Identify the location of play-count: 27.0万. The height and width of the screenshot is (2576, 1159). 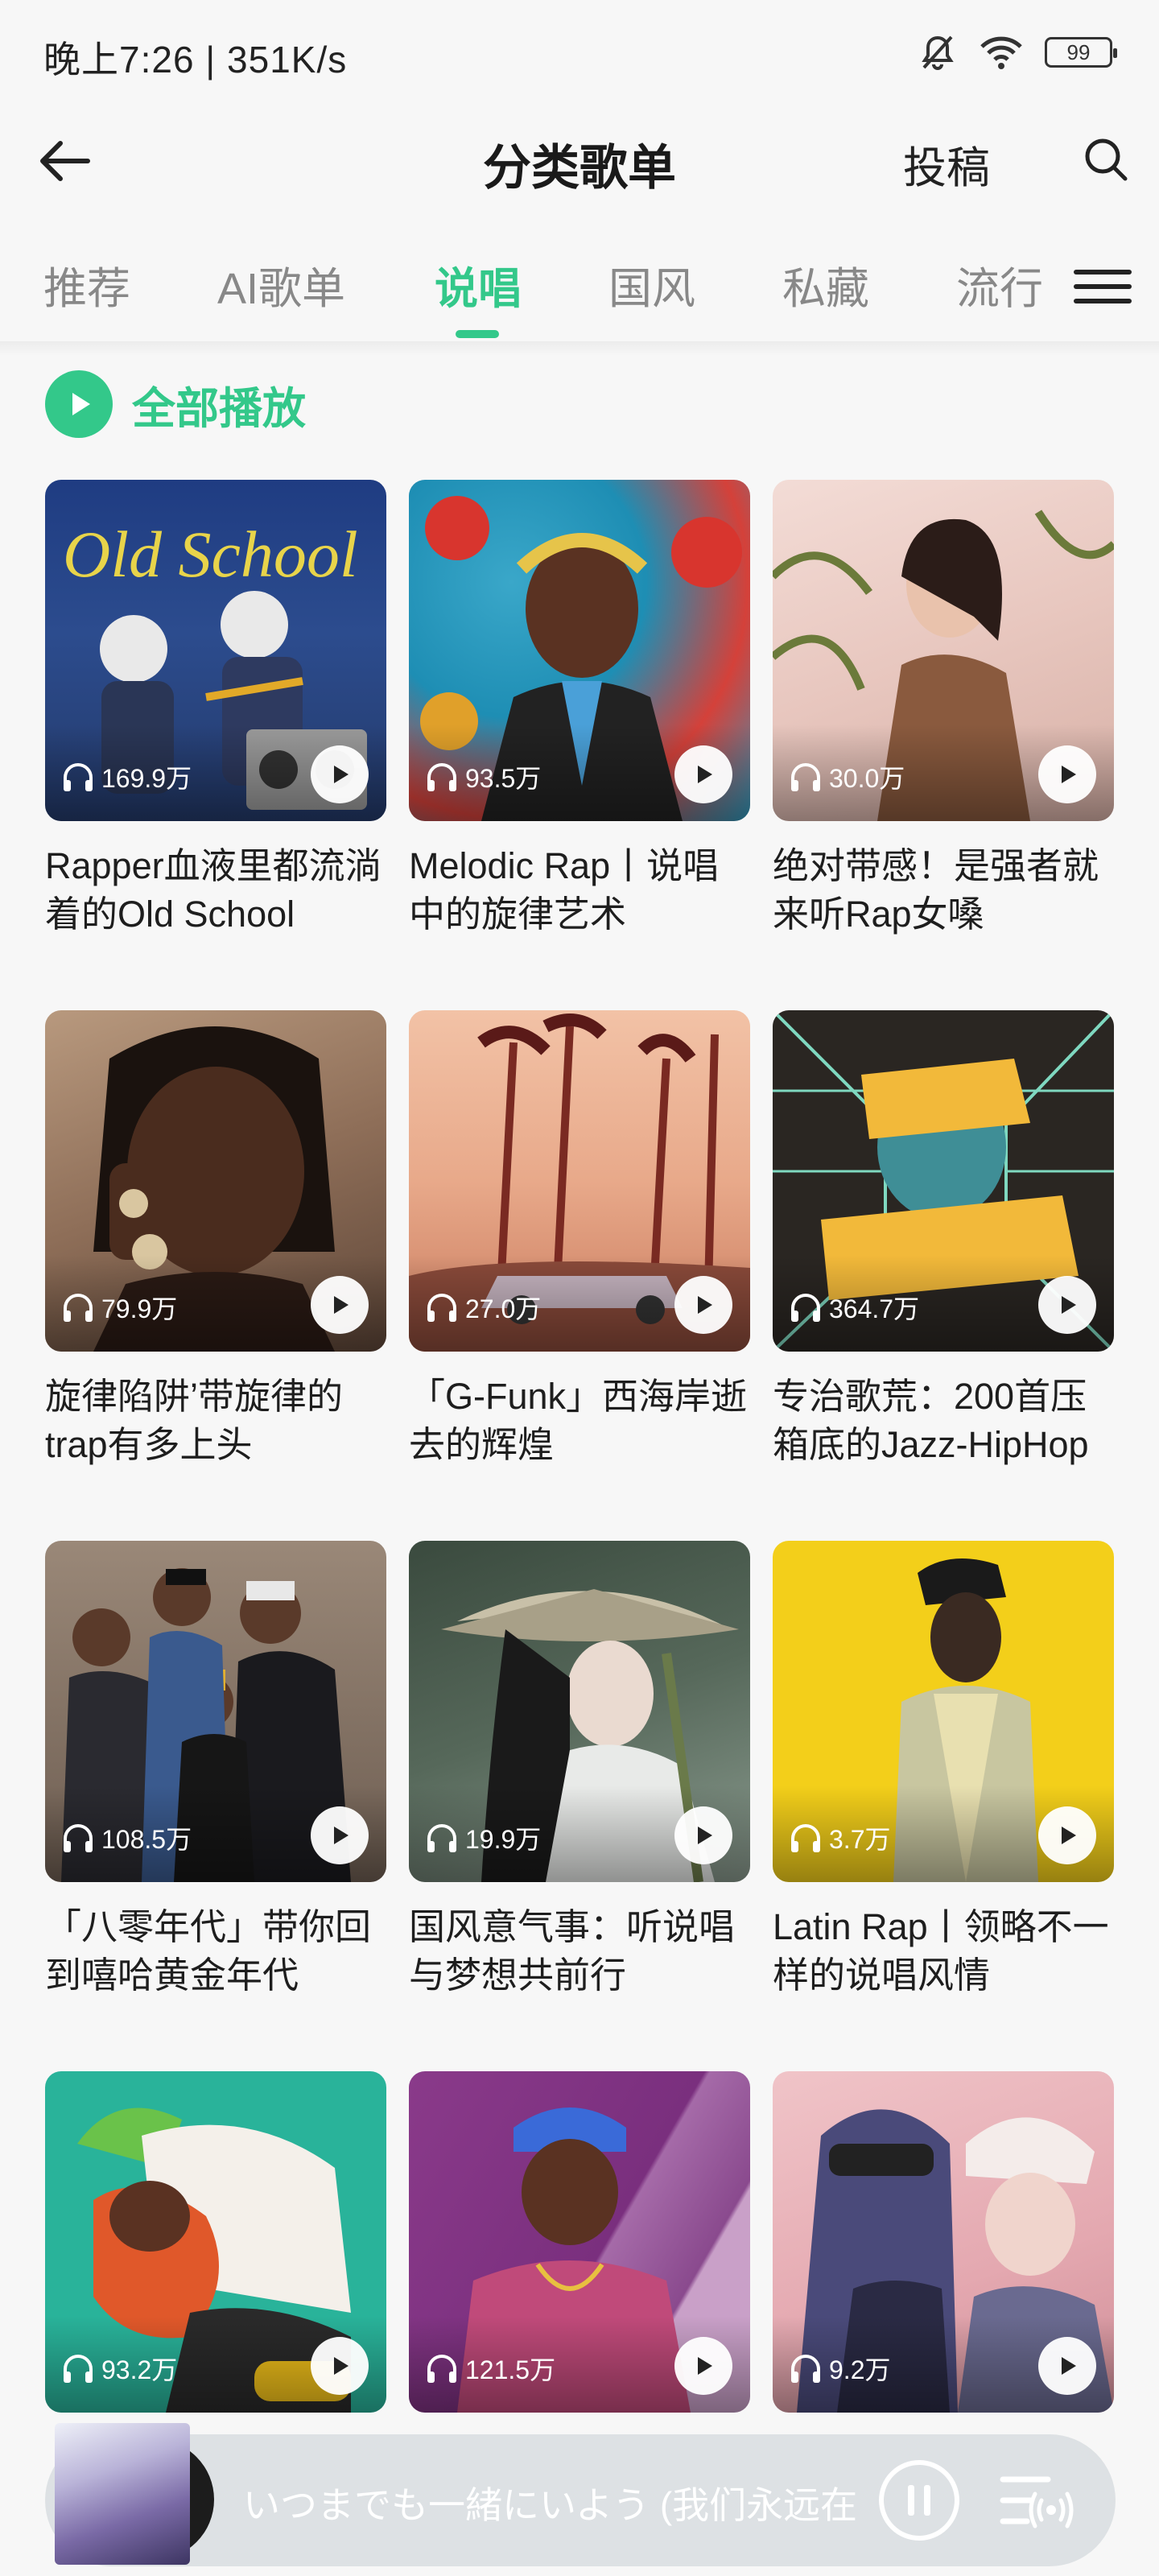
(483, 1307).